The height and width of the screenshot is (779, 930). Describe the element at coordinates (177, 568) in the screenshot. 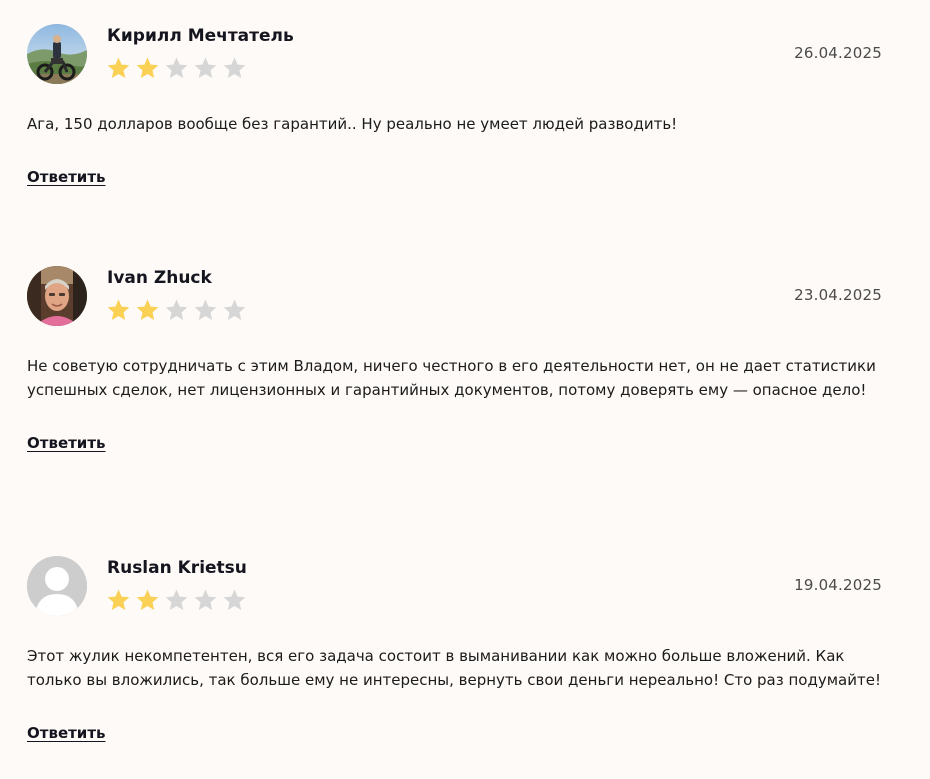

I see `author-name: Ruslan Krietsu` at that location.